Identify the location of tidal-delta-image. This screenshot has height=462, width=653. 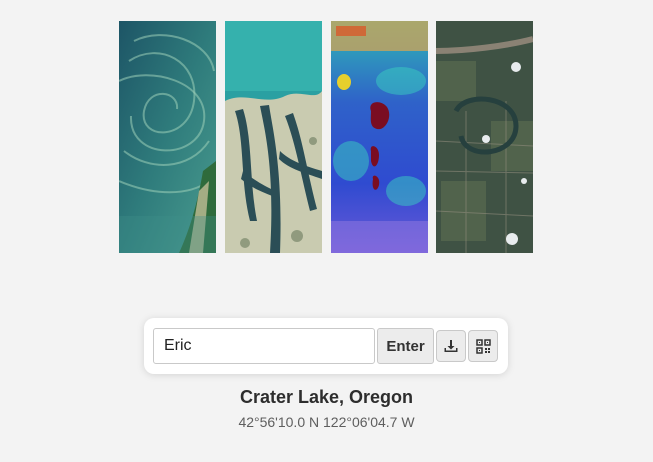
(273, 137).